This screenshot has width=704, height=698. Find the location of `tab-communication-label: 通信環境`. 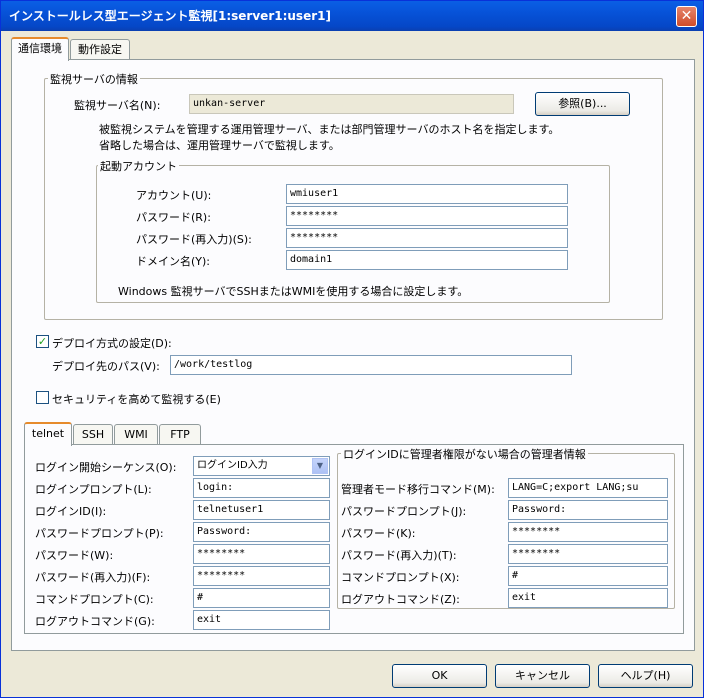

tab-communication-label: 通信環境 is located at coordinates (40, 48).